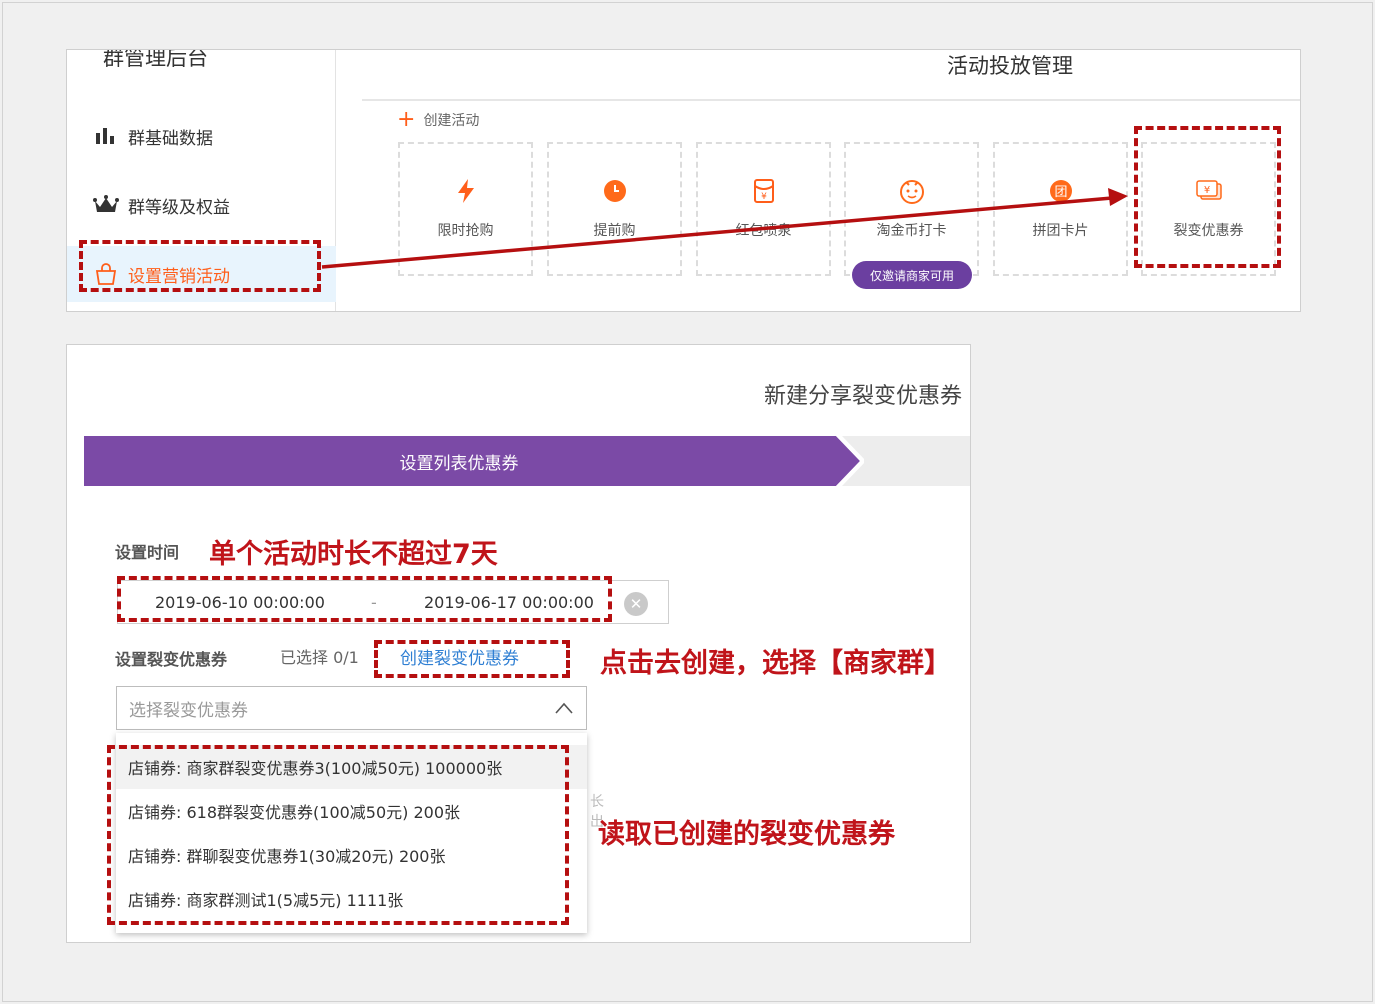  What do you see at coordinates (746, 834) in the screenshot?
I see `annotation-read-note: 读取已创建的裂变优惠券` at bounding box center [746, 834].